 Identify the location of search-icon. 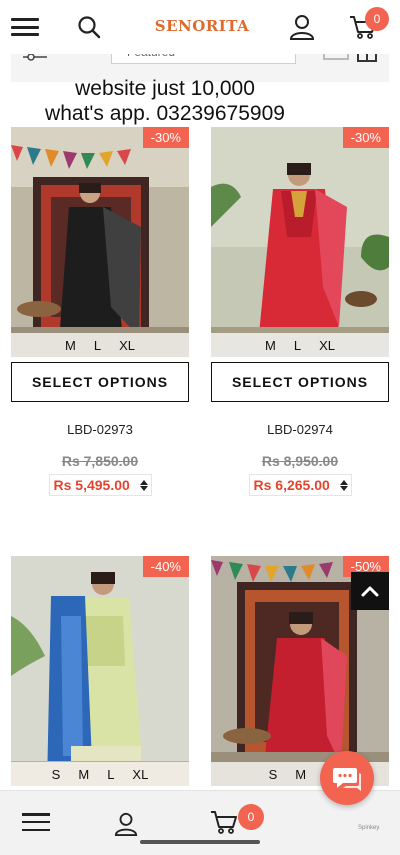
(89, 27).